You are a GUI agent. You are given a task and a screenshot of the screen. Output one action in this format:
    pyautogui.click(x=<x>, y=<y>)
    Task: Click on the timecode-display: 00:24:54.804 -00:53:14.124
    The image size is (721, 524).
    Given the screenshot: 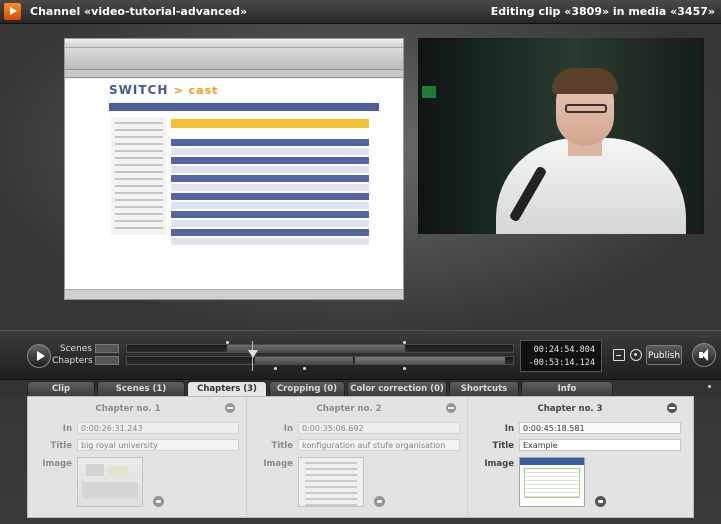 What is the action you would take?
    pyautogui.click(x=561, y=356)
    